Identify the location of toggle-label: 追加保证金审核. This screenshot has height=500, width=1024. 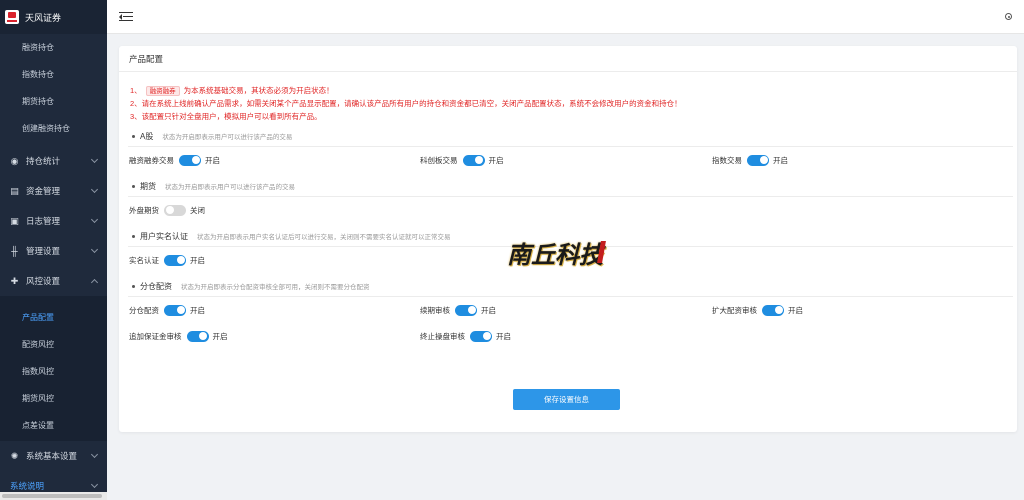
(155, 336).